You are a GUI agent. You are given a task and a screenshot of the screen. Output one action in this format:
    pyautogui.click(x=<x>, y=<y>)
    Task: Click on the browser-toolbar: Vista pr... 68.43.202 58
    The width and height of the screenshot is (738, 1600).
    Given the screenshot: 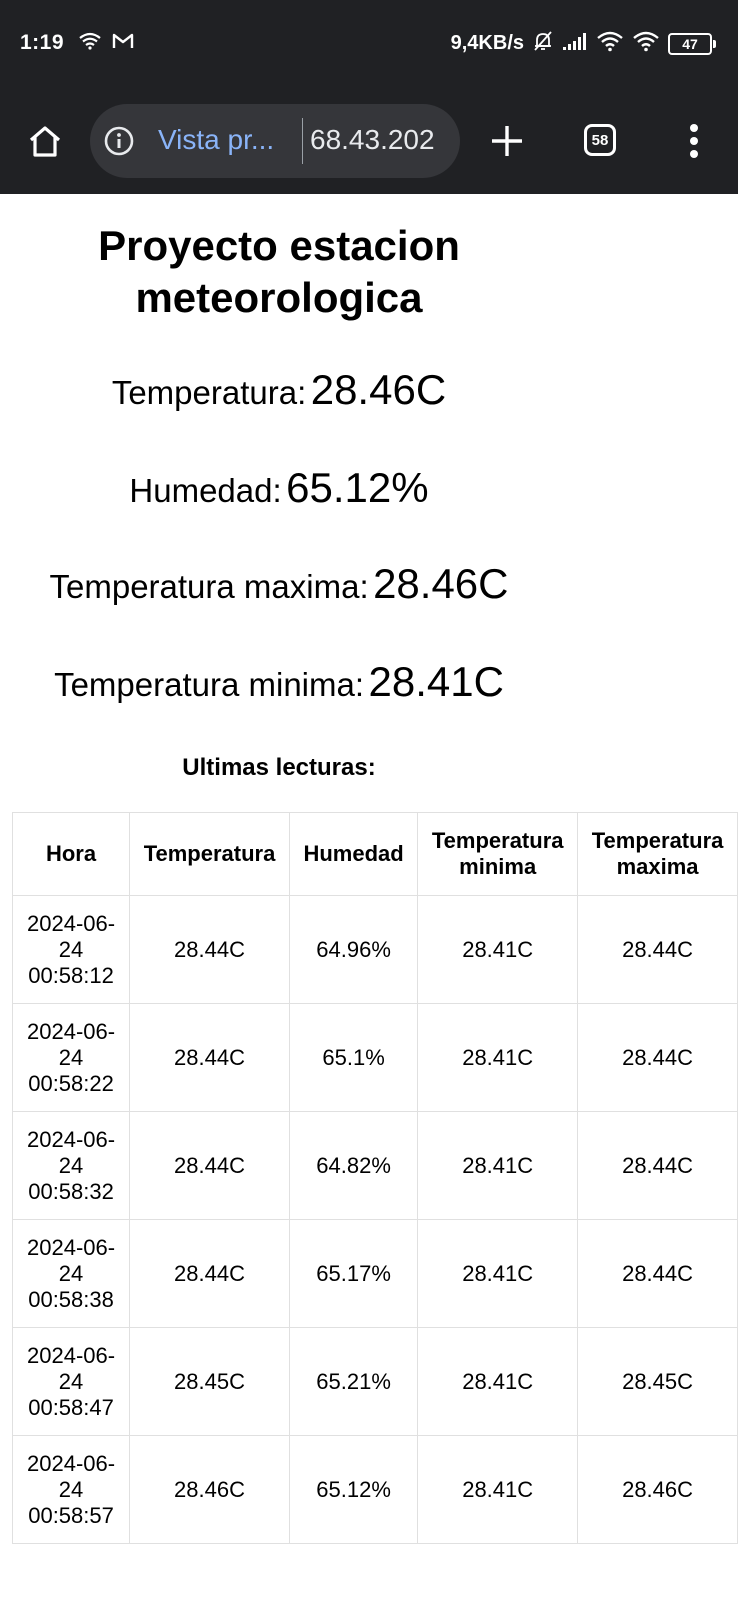 What is the action you would take?
    pyautogui.click(x=369, y=142)
    